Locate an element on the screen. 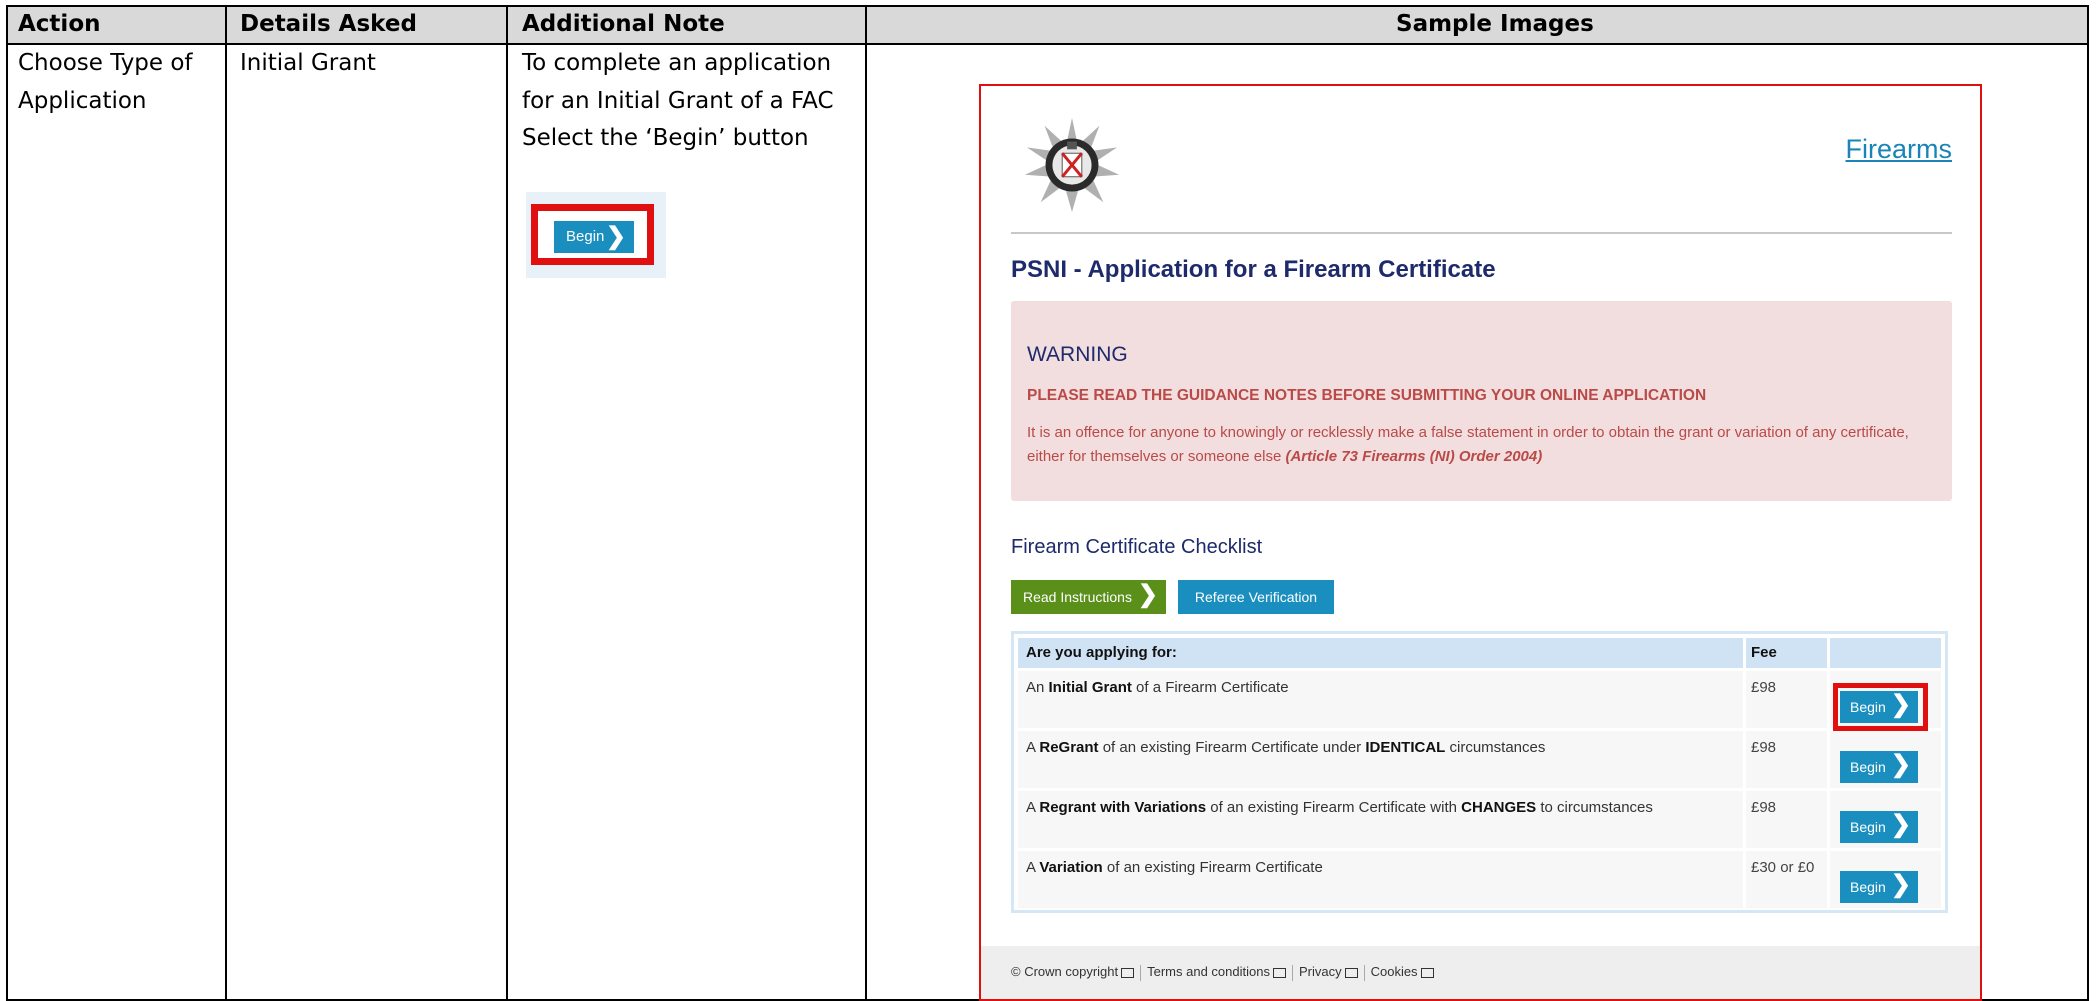 The height and width of the screenshot is (1001, 2096). warning-citation: (Article 73 Firearms (NI) Order 2004) is located at coordinates (1414, 456).